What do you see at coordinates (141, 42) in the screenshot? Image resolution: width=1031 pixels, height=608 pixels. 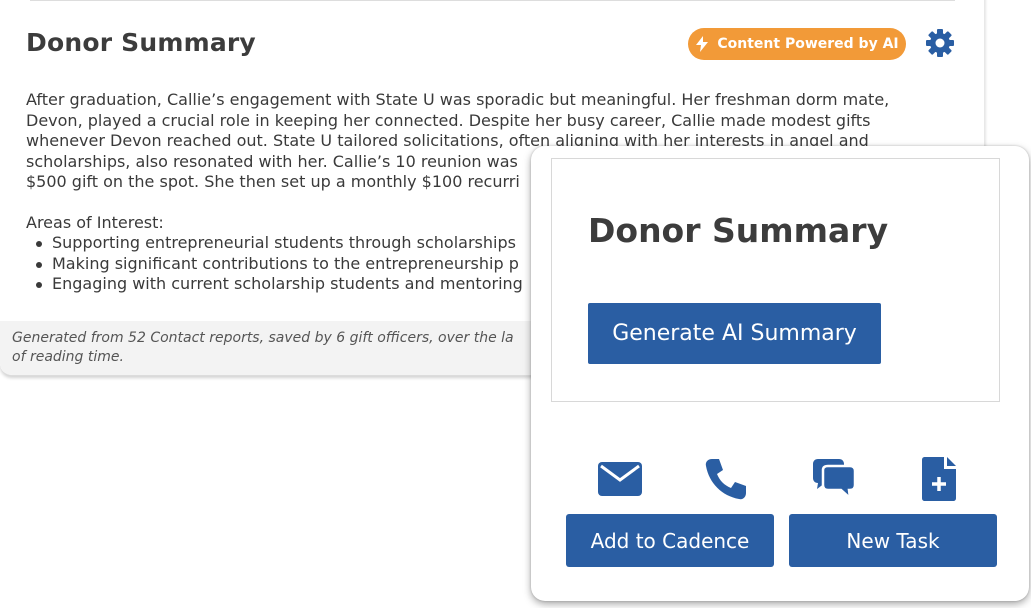 I see `summary-title: Donor Summary` at bounding box center [141, 42].